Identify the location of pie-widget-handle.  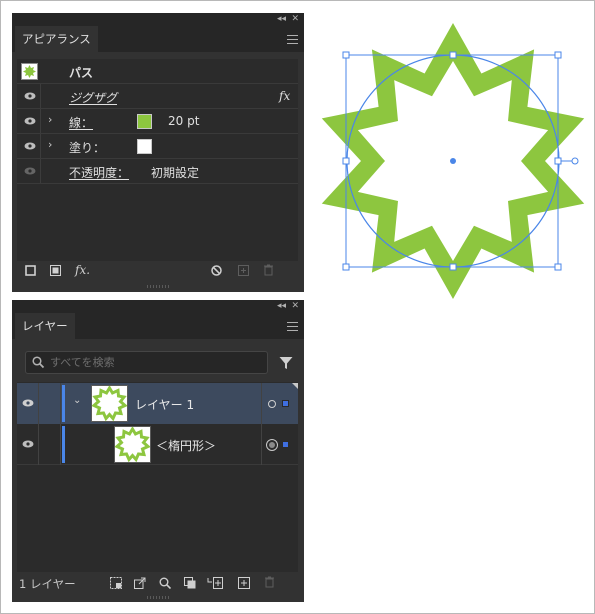
(575, 161).